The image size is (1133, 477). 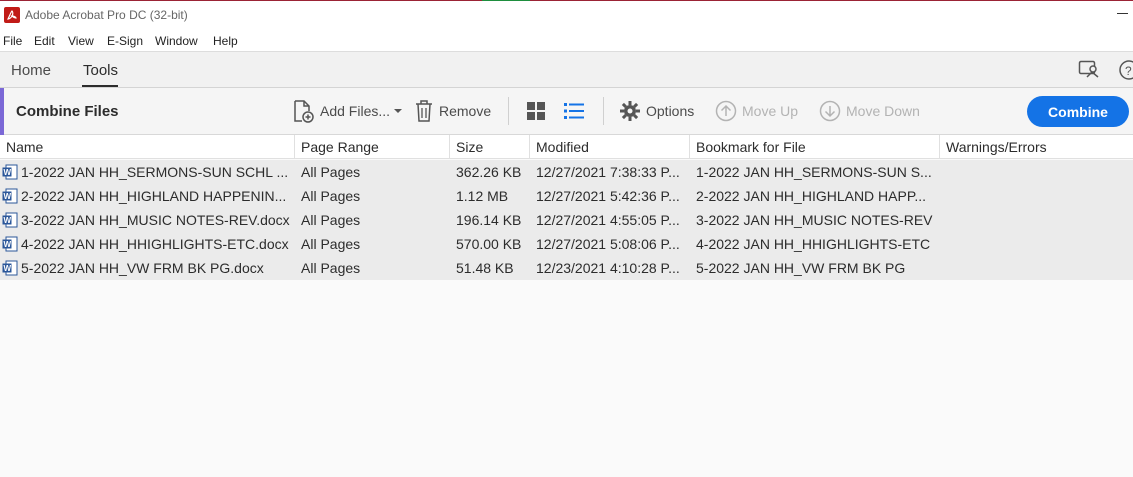 I want to click on cell-bookmark: 3-2022 JAN HH_MUSIC NOTES-REV, so click(x=817, y=220).